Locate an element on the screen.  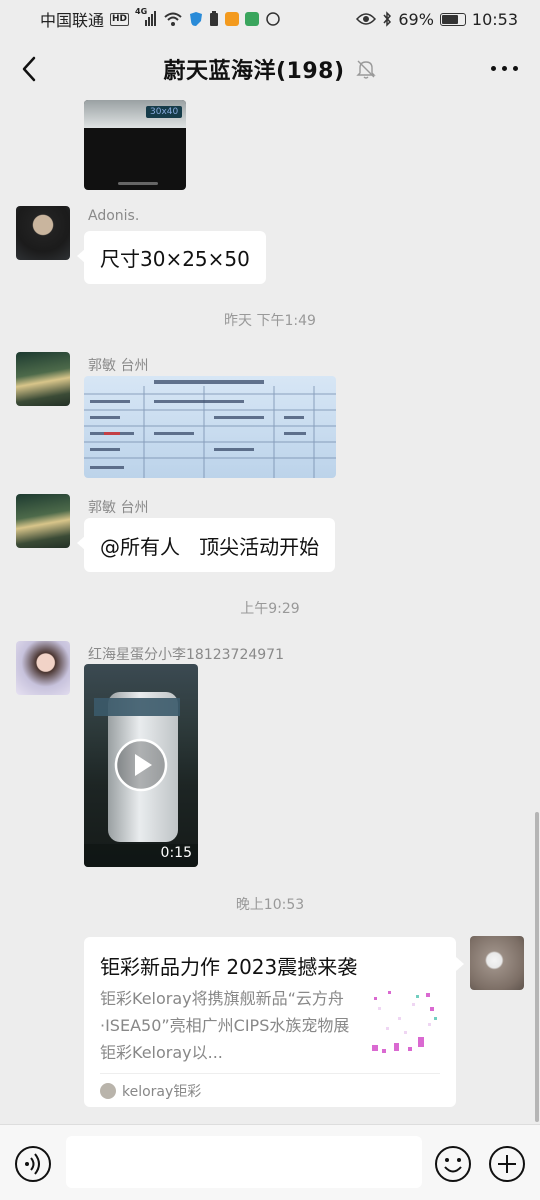
image-message: 30x40 is located at coordinates (135, 145).